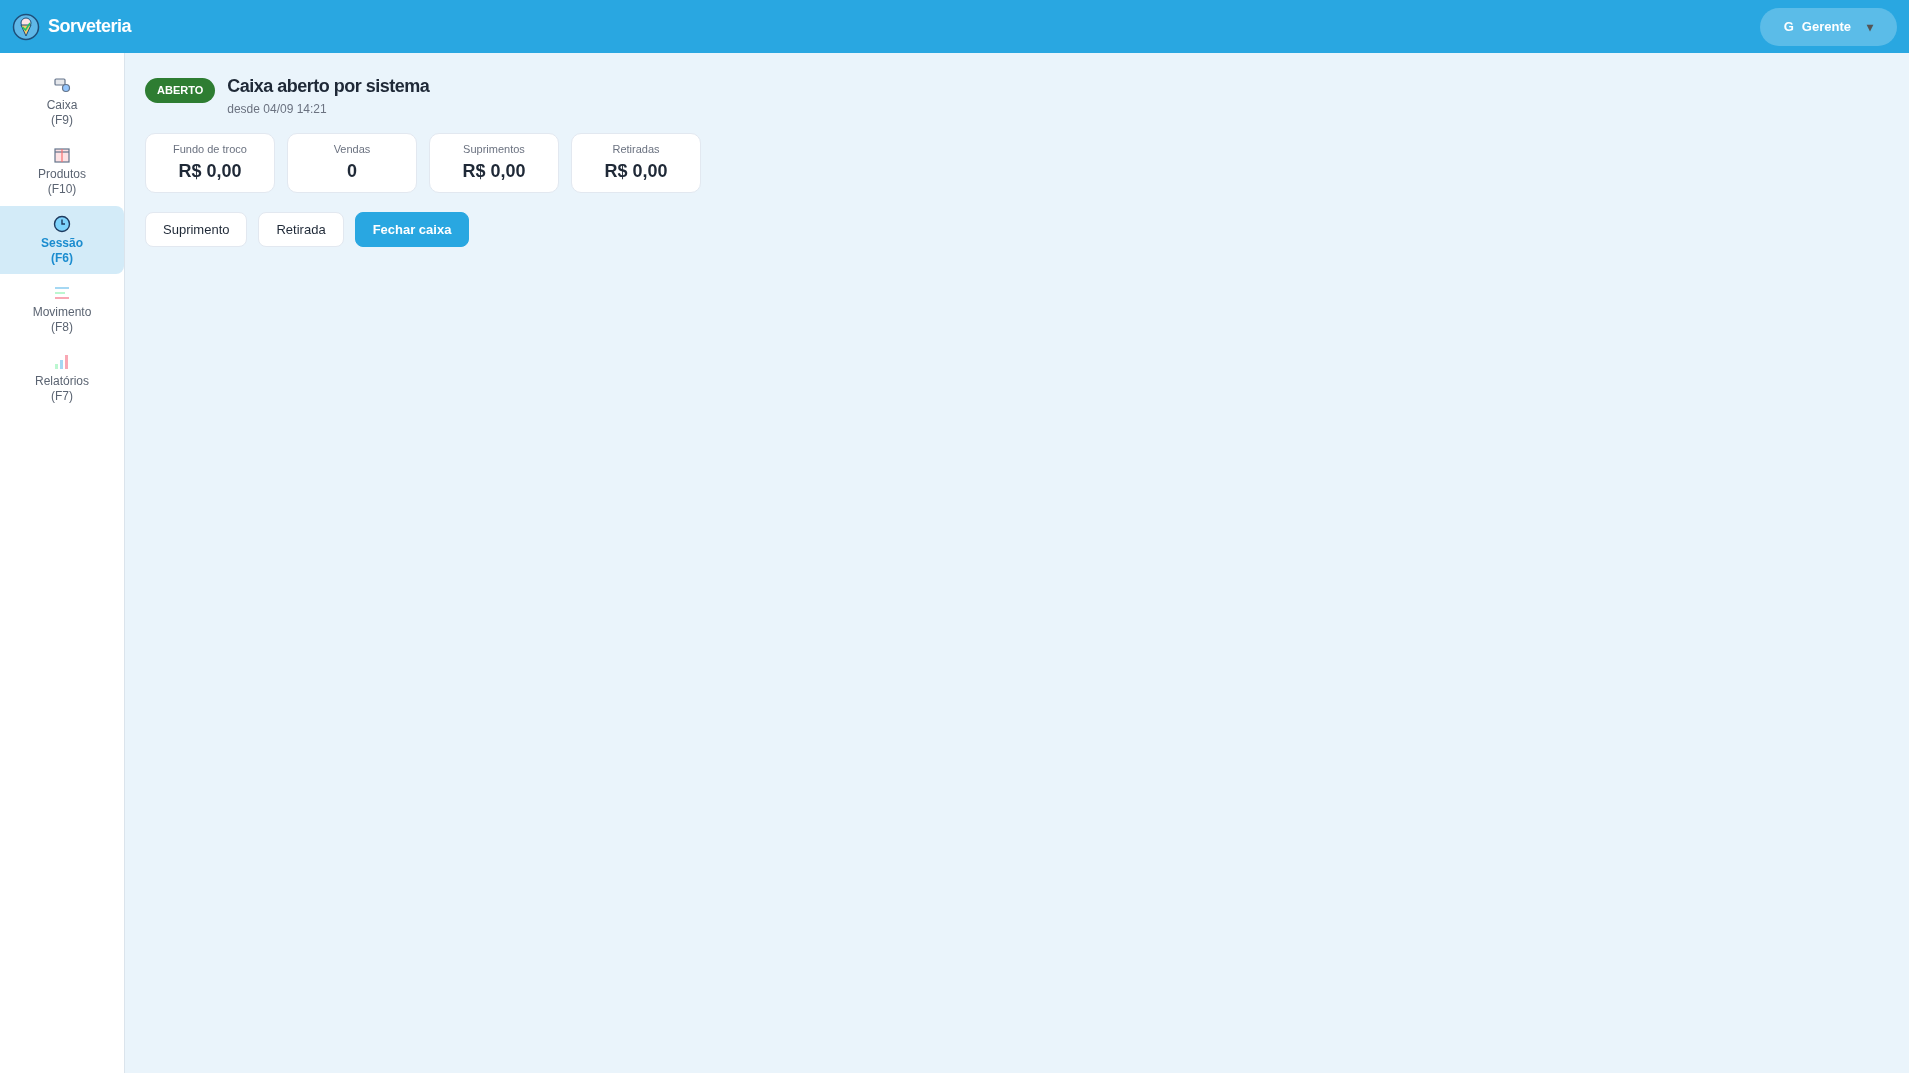  I want to click on app-title: Sorveteria, so click(90, 26).